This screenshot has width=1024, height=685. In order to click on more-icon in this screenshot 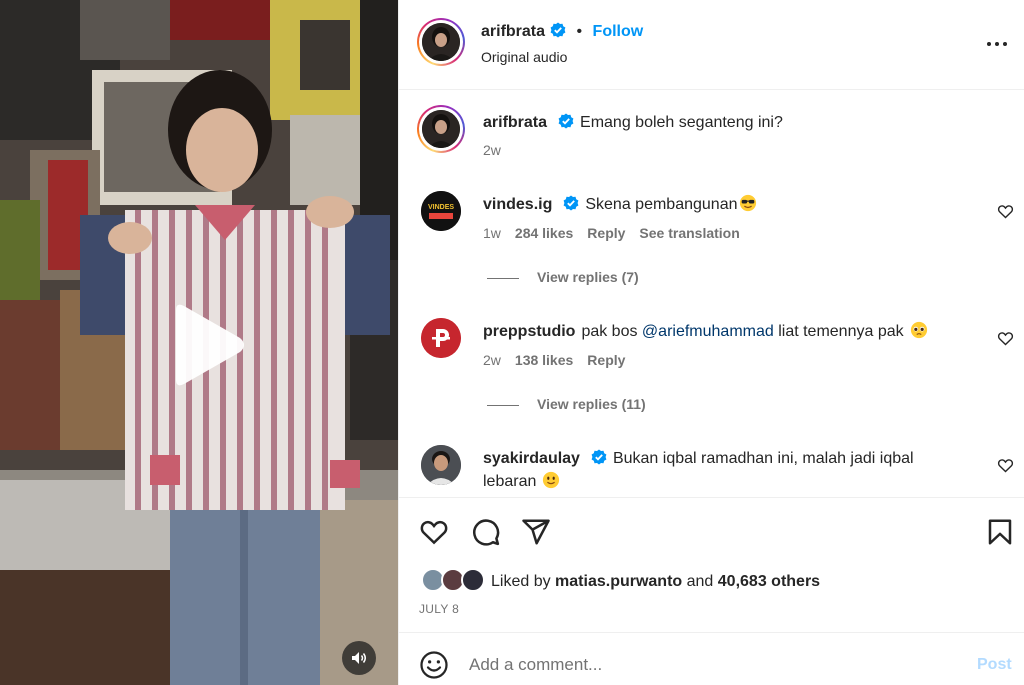, I will do `click(997, 44)`.